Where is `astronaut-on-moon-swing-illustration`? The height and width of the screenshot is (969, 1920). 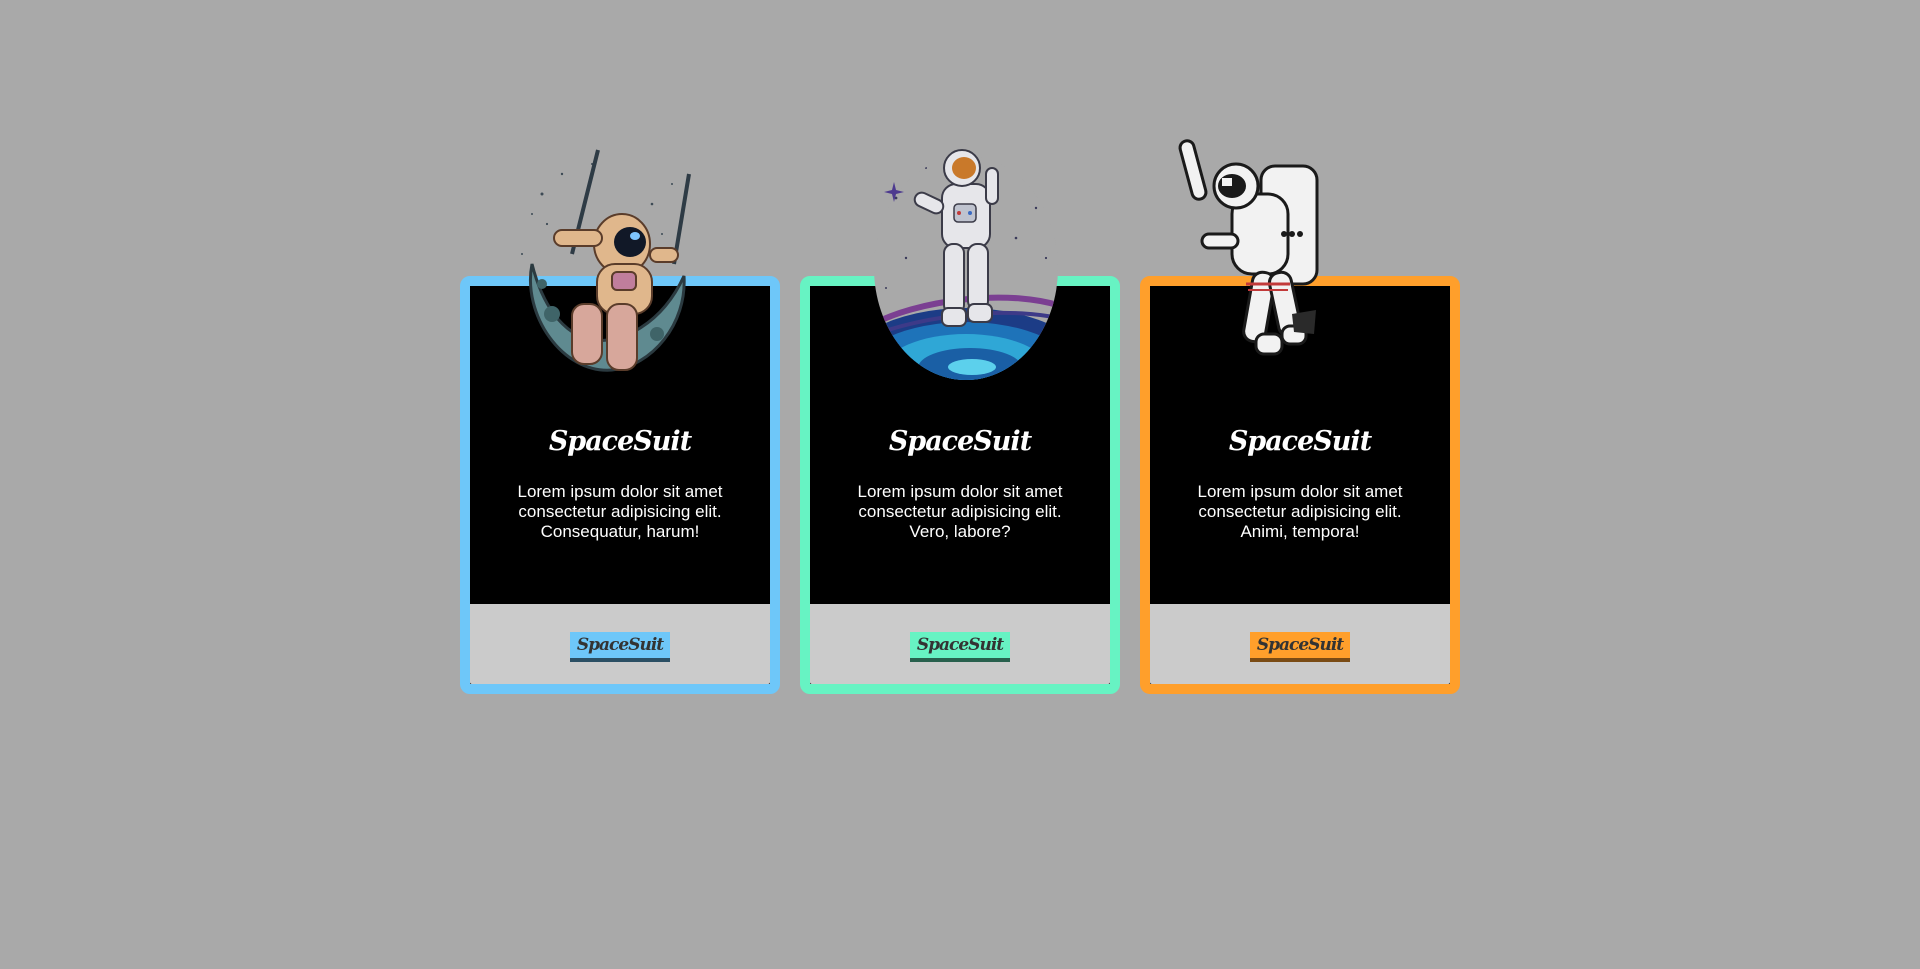
astronaut-on-moon-swing-illustration is located at coordinates (606, 260).